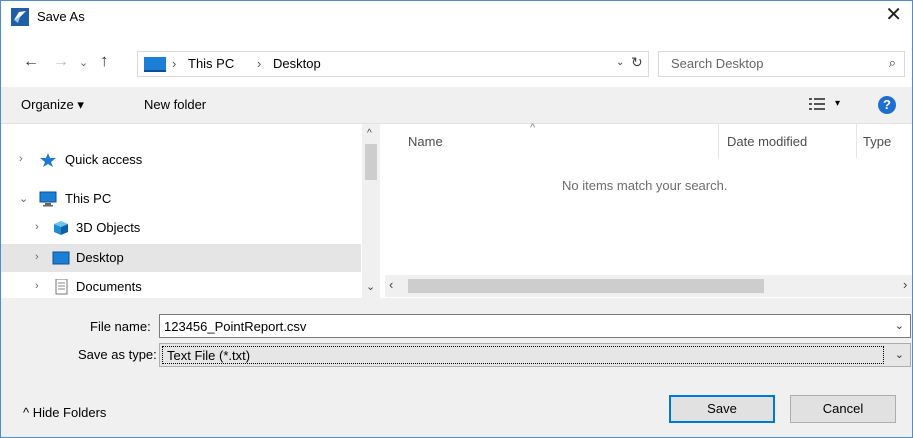 The image size is (913, 438). Describe the element at coordinates (181, 287) in the screenshot. I see `nav-item-documents: › Documents` at that location.